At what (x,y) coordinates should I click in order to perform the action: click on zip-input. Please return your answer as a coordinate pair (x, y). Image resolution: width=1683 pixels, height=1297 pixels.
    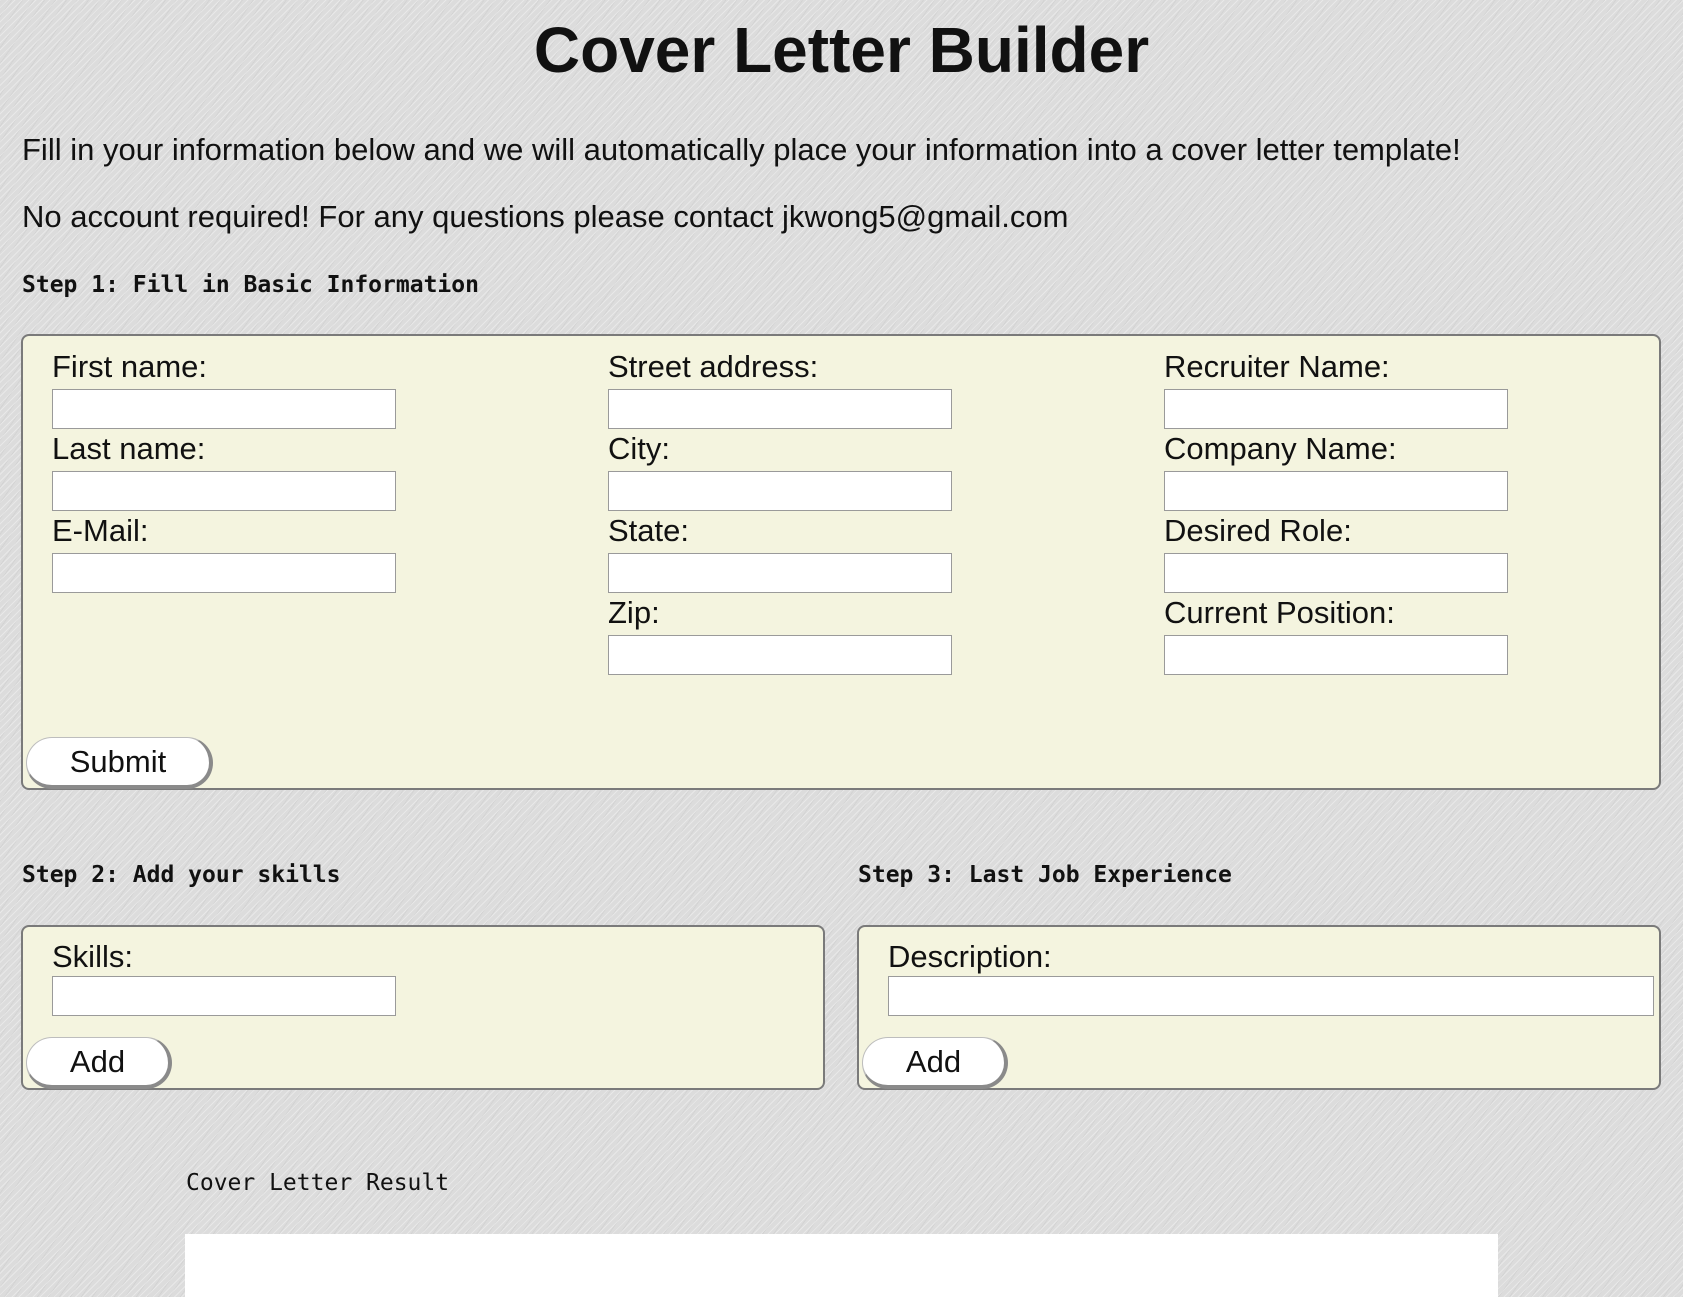
    Looking at the image, I should click on (780, 655).